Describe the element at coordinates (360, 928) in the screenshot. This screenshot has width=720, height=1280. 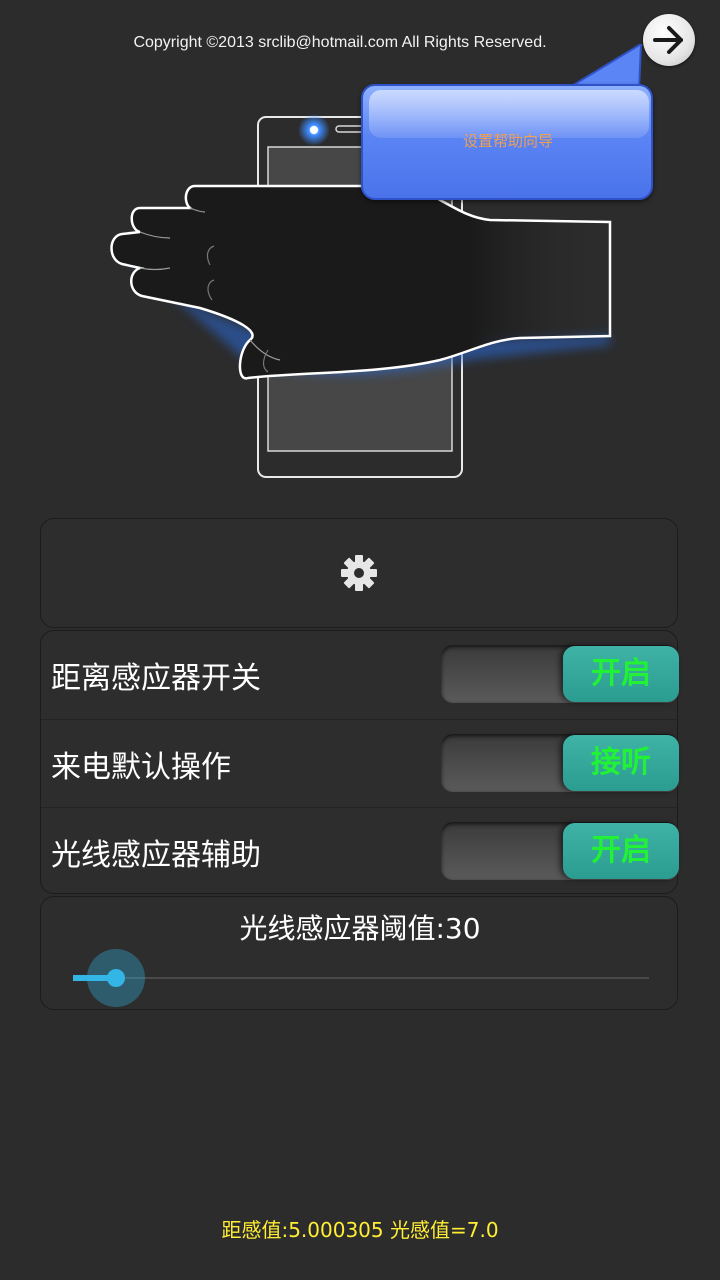
I see `slider-label: 光线感应器阈值:30` at that location.